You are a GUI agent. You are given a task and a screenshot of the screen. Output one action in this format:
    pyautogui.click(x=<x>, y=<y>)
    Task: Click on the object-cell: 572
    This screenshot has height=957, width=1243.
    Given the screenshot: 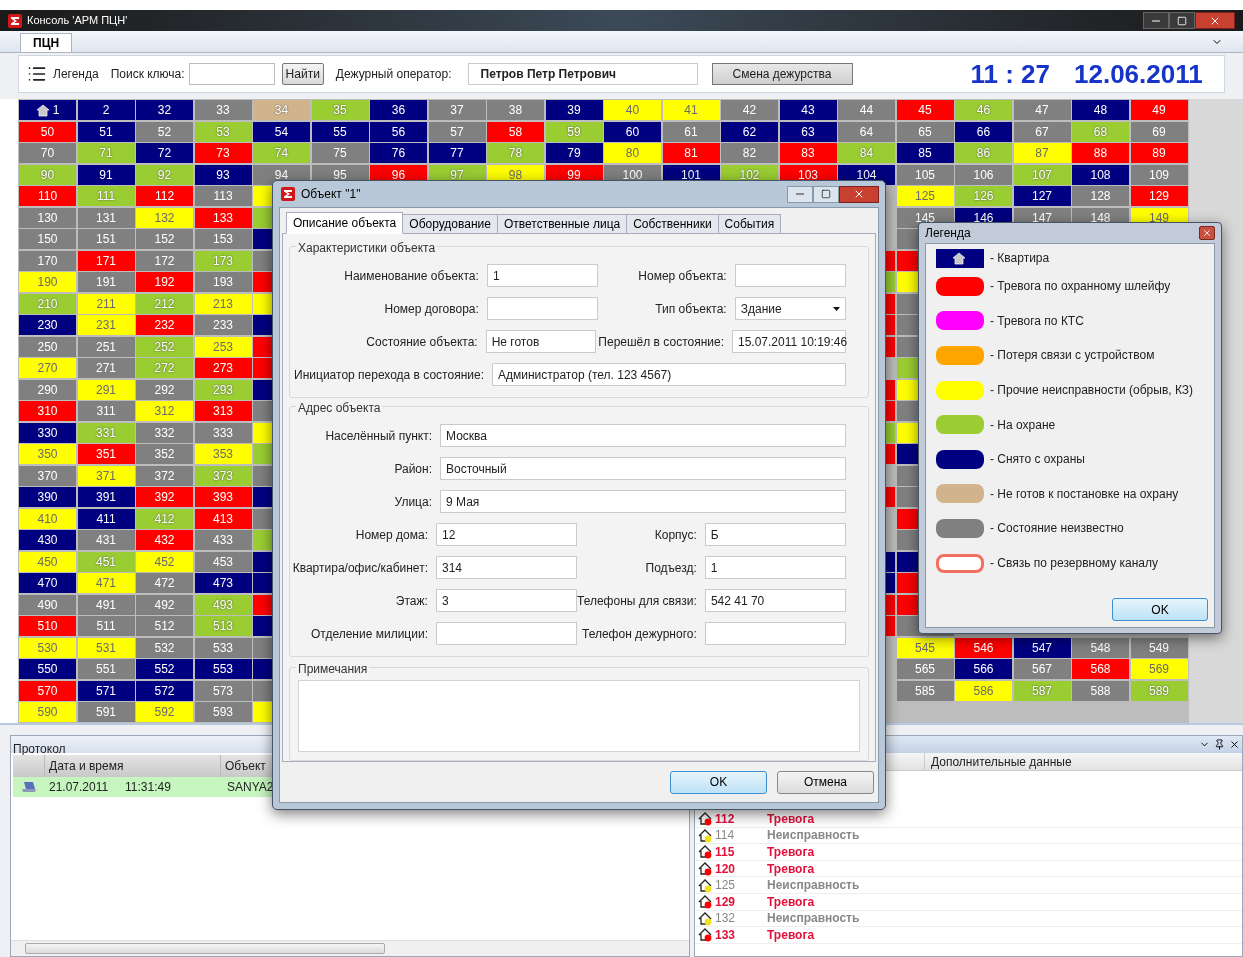 What is the action you would take?
    pyautogui.click(x=164, y=690)
    